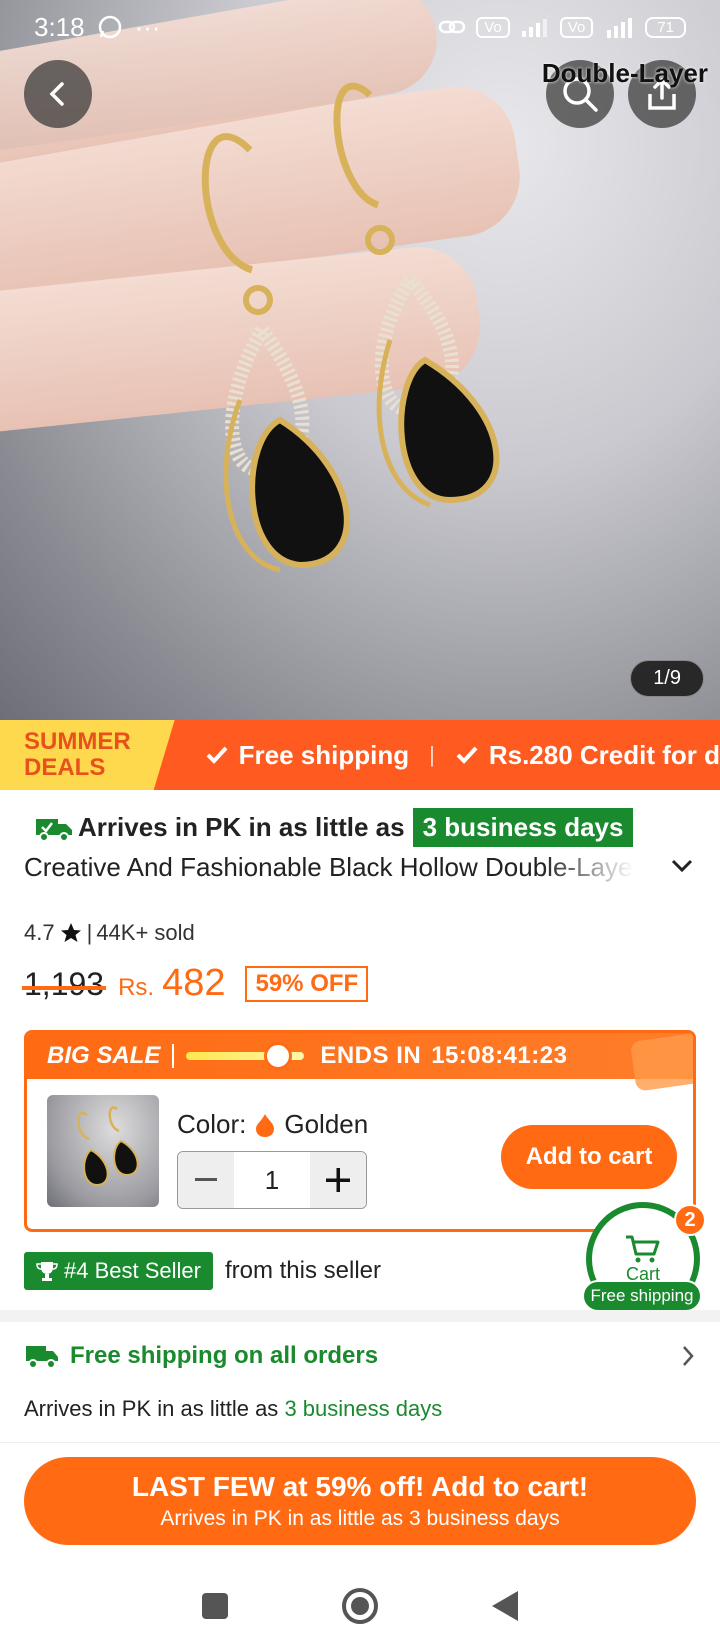 Image resolution: width=720 pixels, height=1650 pixels. Describe the element at coordinates (620, 28) in the screenshot. I see `4g-signal-icon` at that location.